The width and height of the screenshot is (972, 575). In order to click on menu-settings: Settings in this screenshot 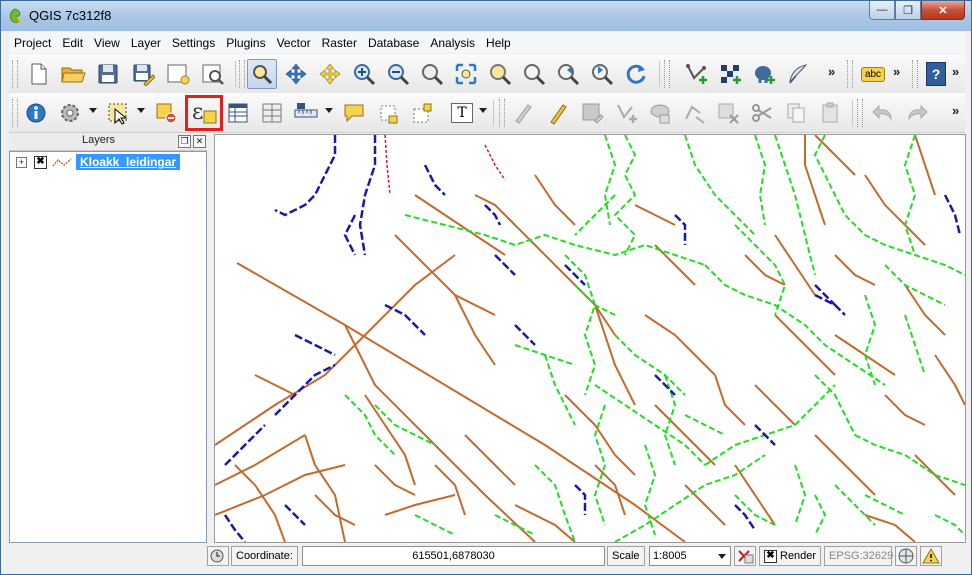, I will do `click(193, 43)`.